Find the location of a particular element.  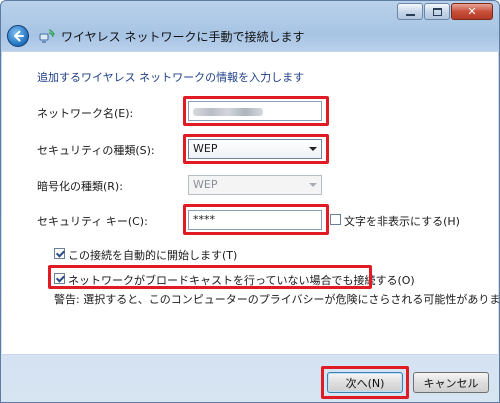

close-icon: ✕ is located at coordinates (472, 11).